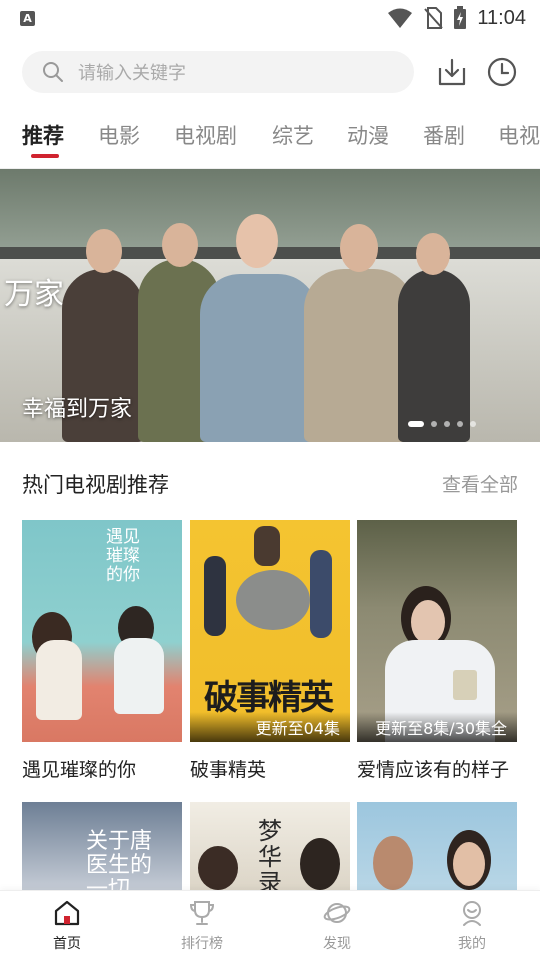 The height and width of the screenshot is (960, 540). I want to click on drama-card, so click(437, 846).